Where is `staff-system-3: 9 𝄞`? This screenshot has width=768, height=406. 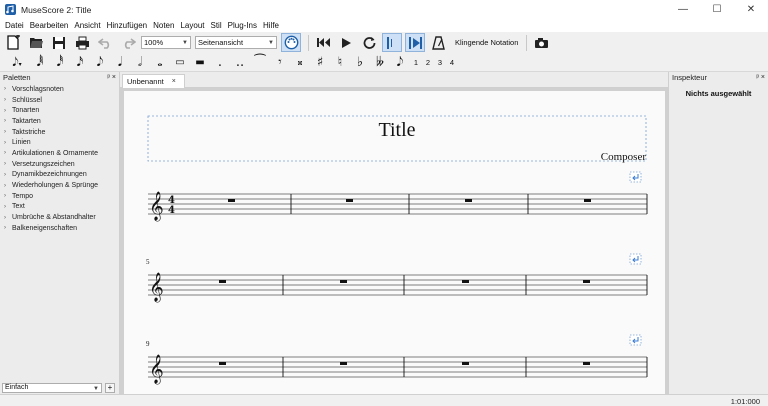
staff-system-3: 9 𝄞 is located at coordinates (397, 362).